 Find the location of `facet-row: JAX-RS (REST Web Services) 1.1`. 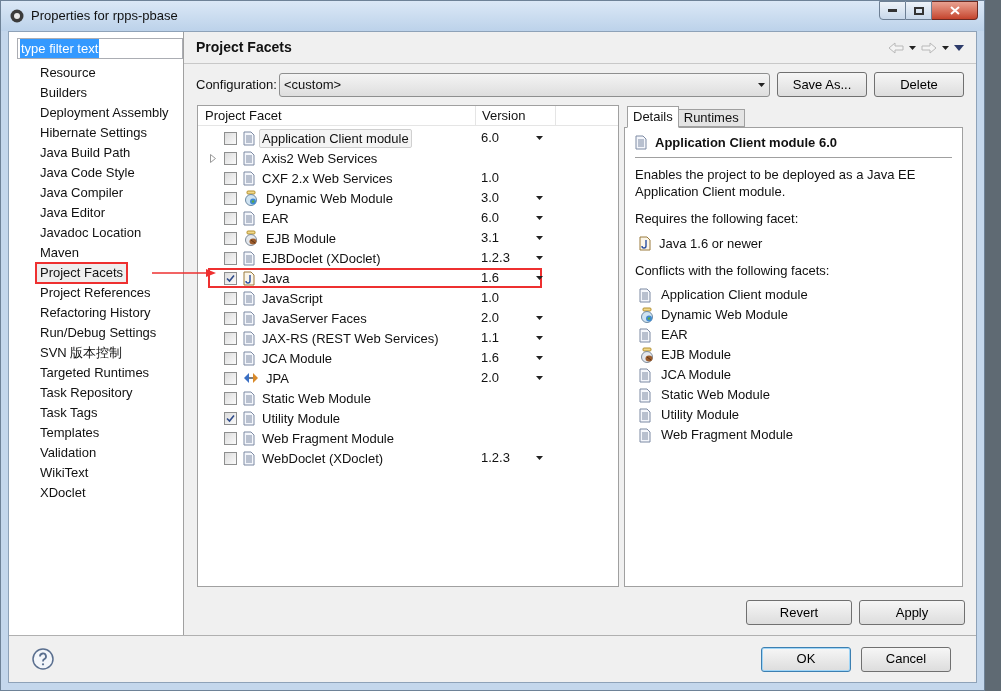

facet-row: JAX-RS (REST Web Services) 1.1 is located at coordinates (375, 338).